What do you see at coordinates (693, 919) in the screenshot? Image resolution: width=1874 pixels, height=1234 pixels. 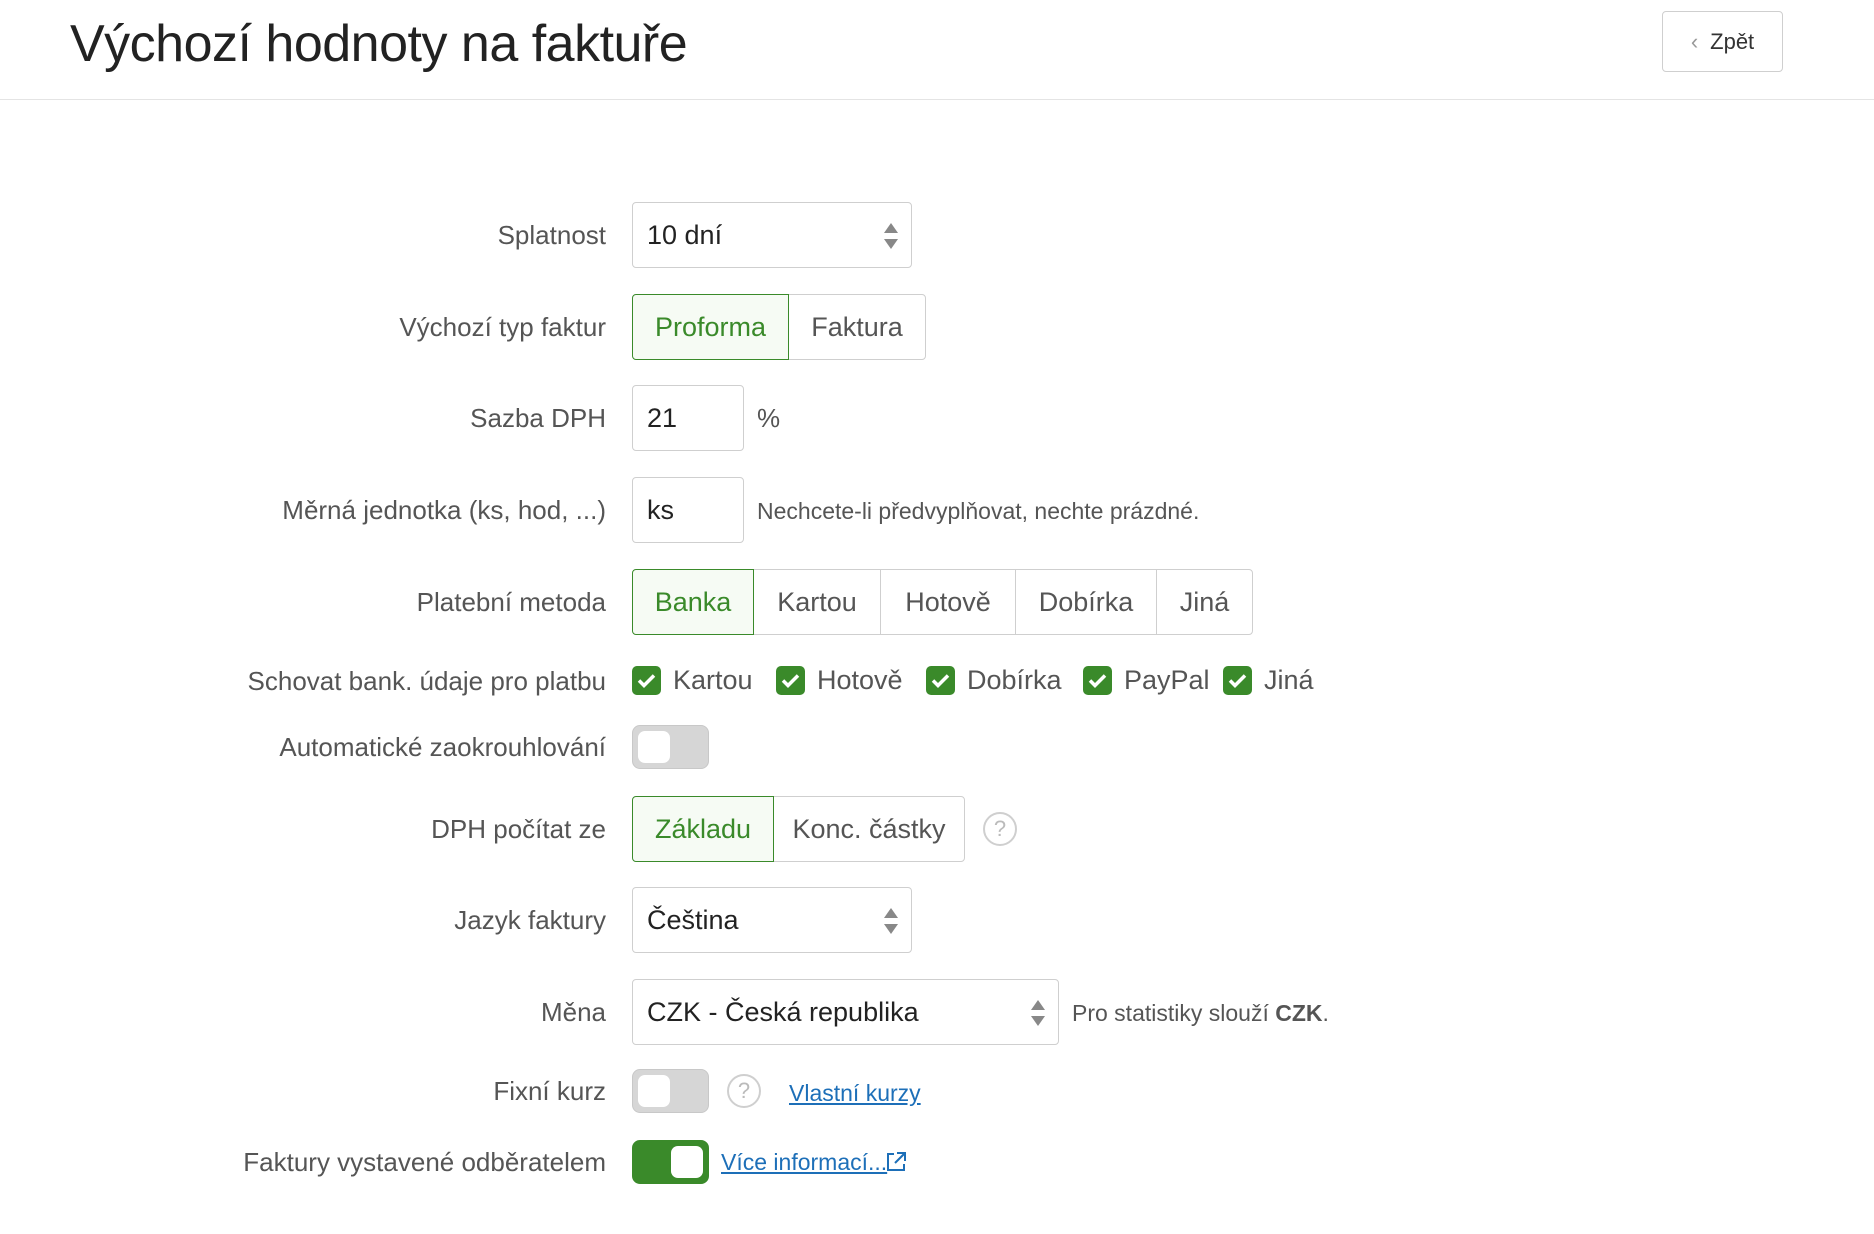 I see `language-value: Čeština` at bounding box center [693, 919].